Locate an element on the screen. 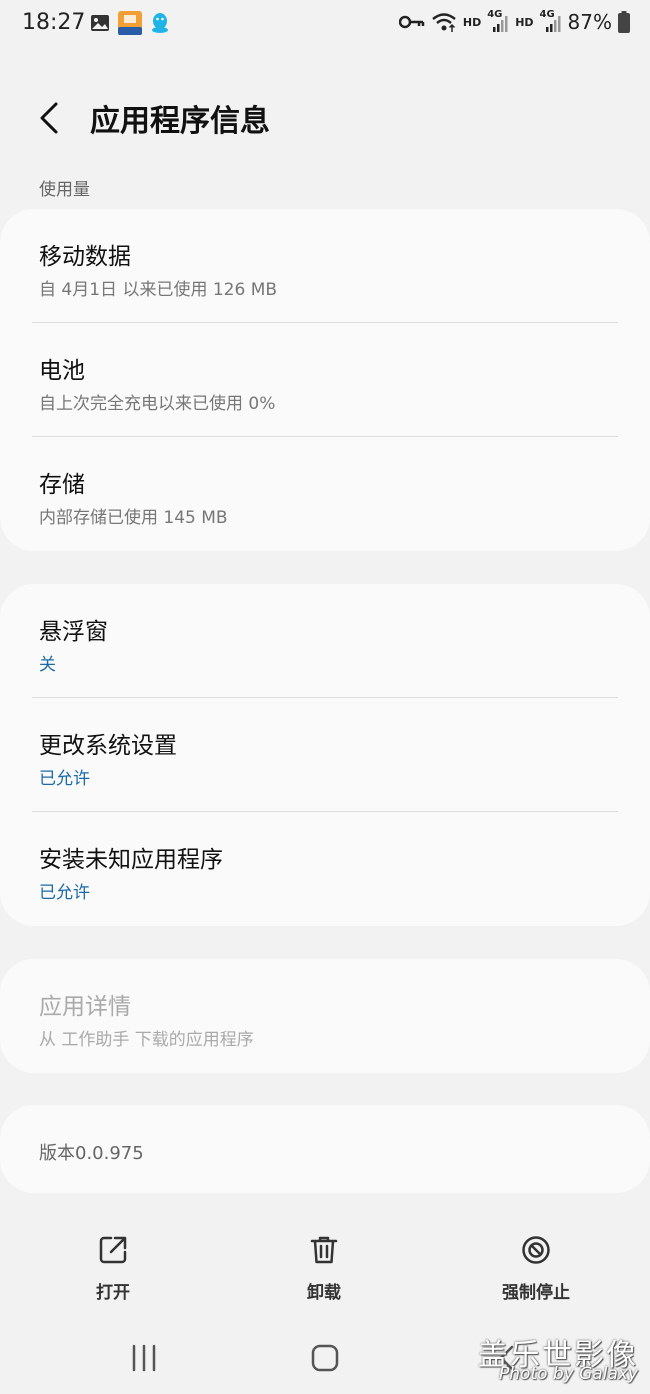 The width and height of the screenshot is (650, 1394). app-details-item: 应用详情 从 工作助手 下载的应用程序 is located at coordinates (325, 1016).